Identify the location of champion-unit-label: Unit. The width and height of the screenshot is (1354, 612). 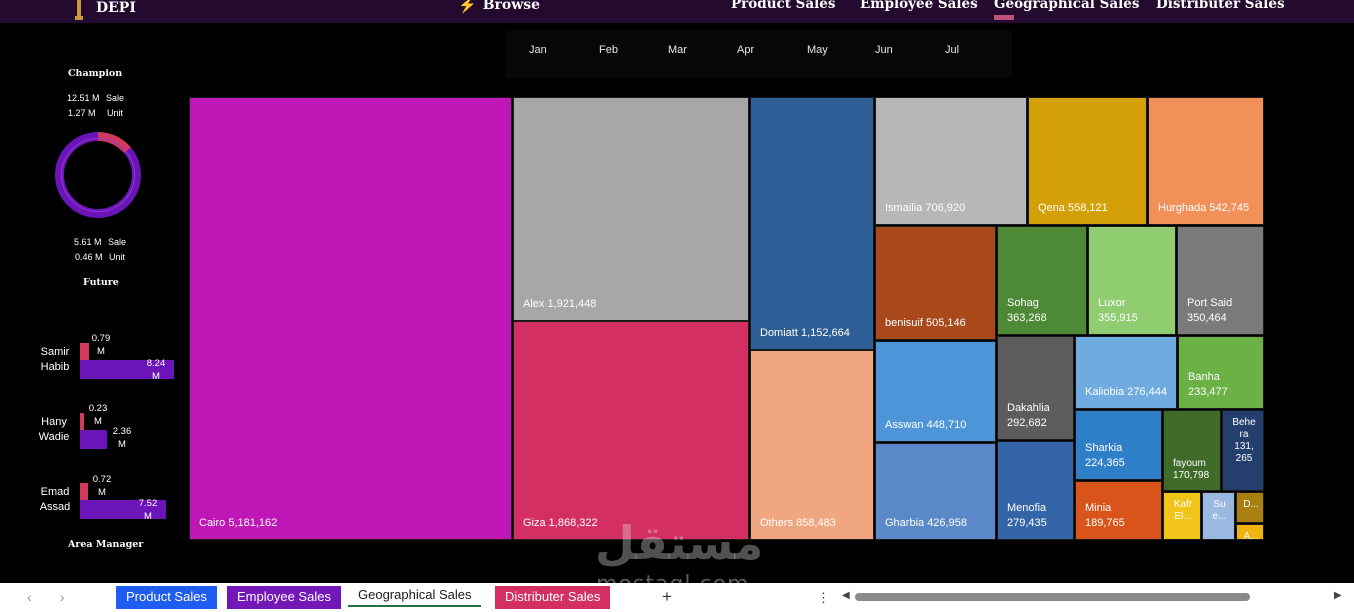
(115, 113).